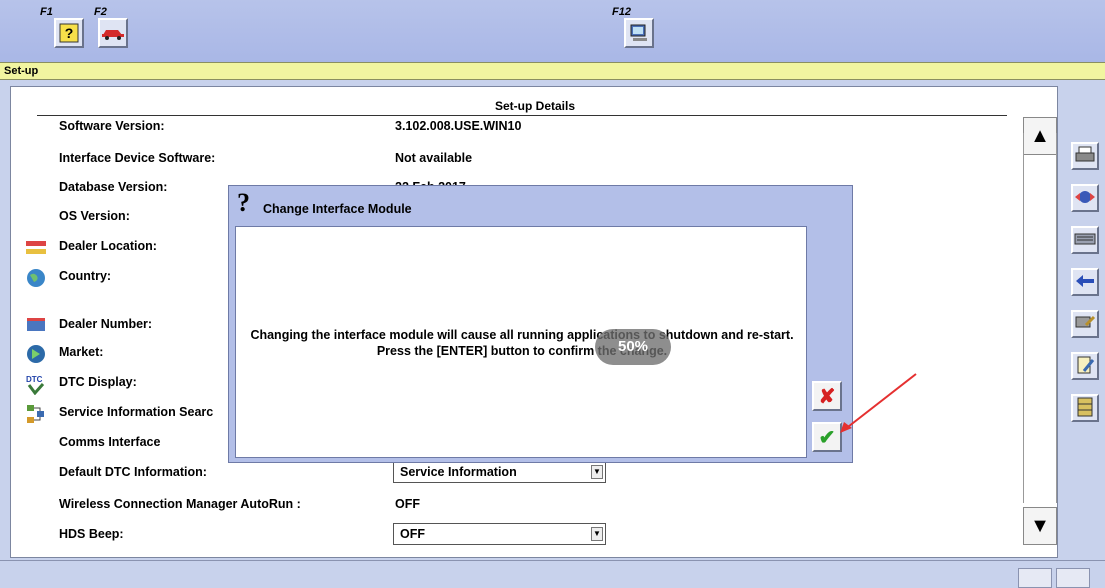 The width and height of the screenshot is (1105, 588). What do you see at coordinates (46, 12) in the screenshot?
I see `f1-label: F1` at bounding box center [46, 12].